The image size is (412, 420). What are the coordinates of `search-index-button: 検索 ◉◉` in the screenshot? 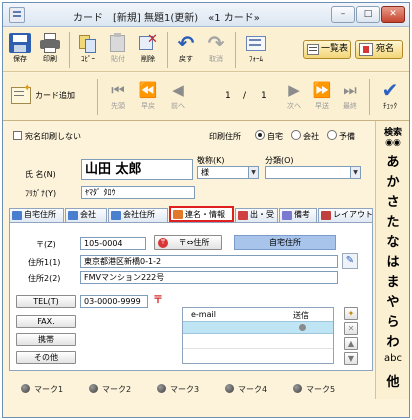 It's located at (392, 136).